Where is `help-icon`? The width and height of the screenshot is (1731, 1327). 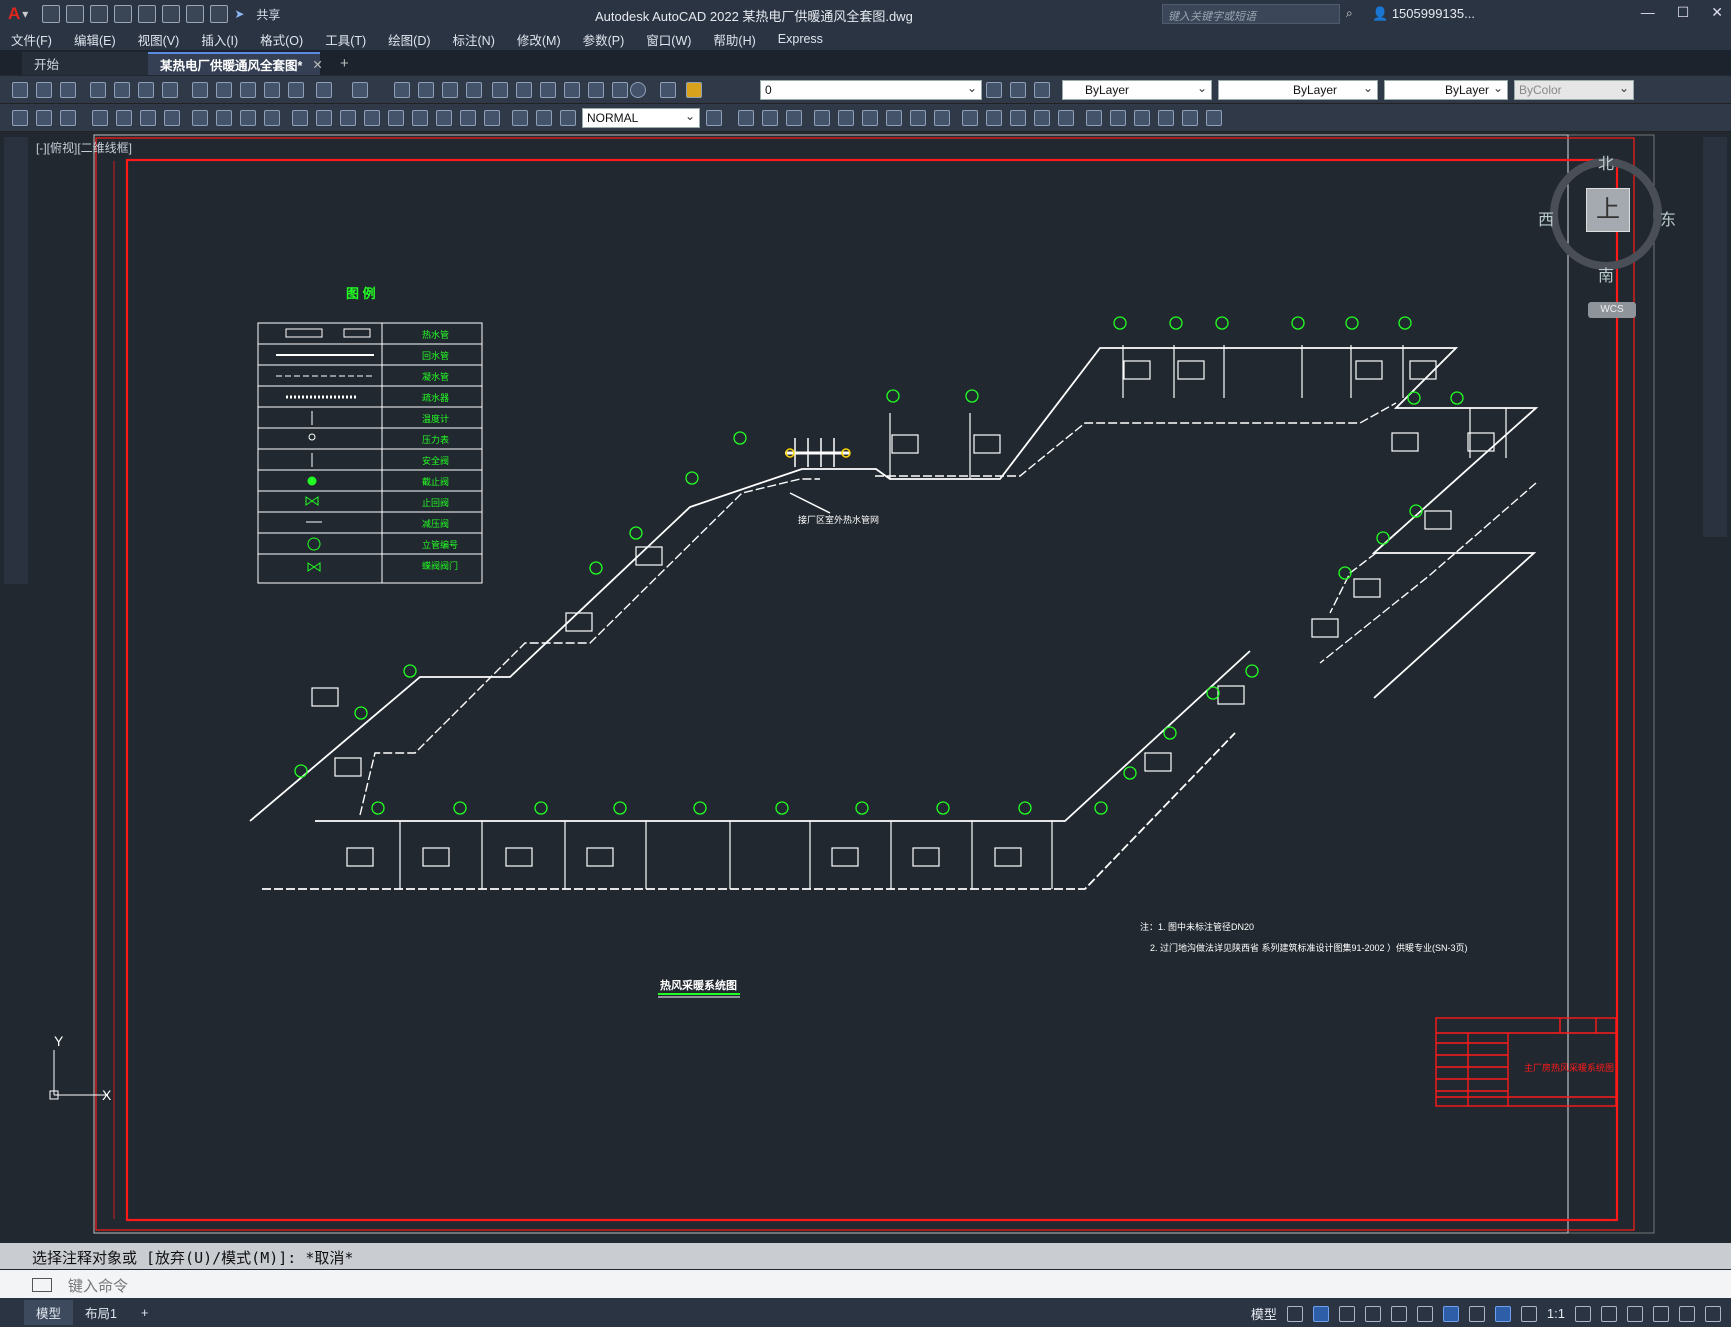 help-icon is located at coordinates (638, 90).